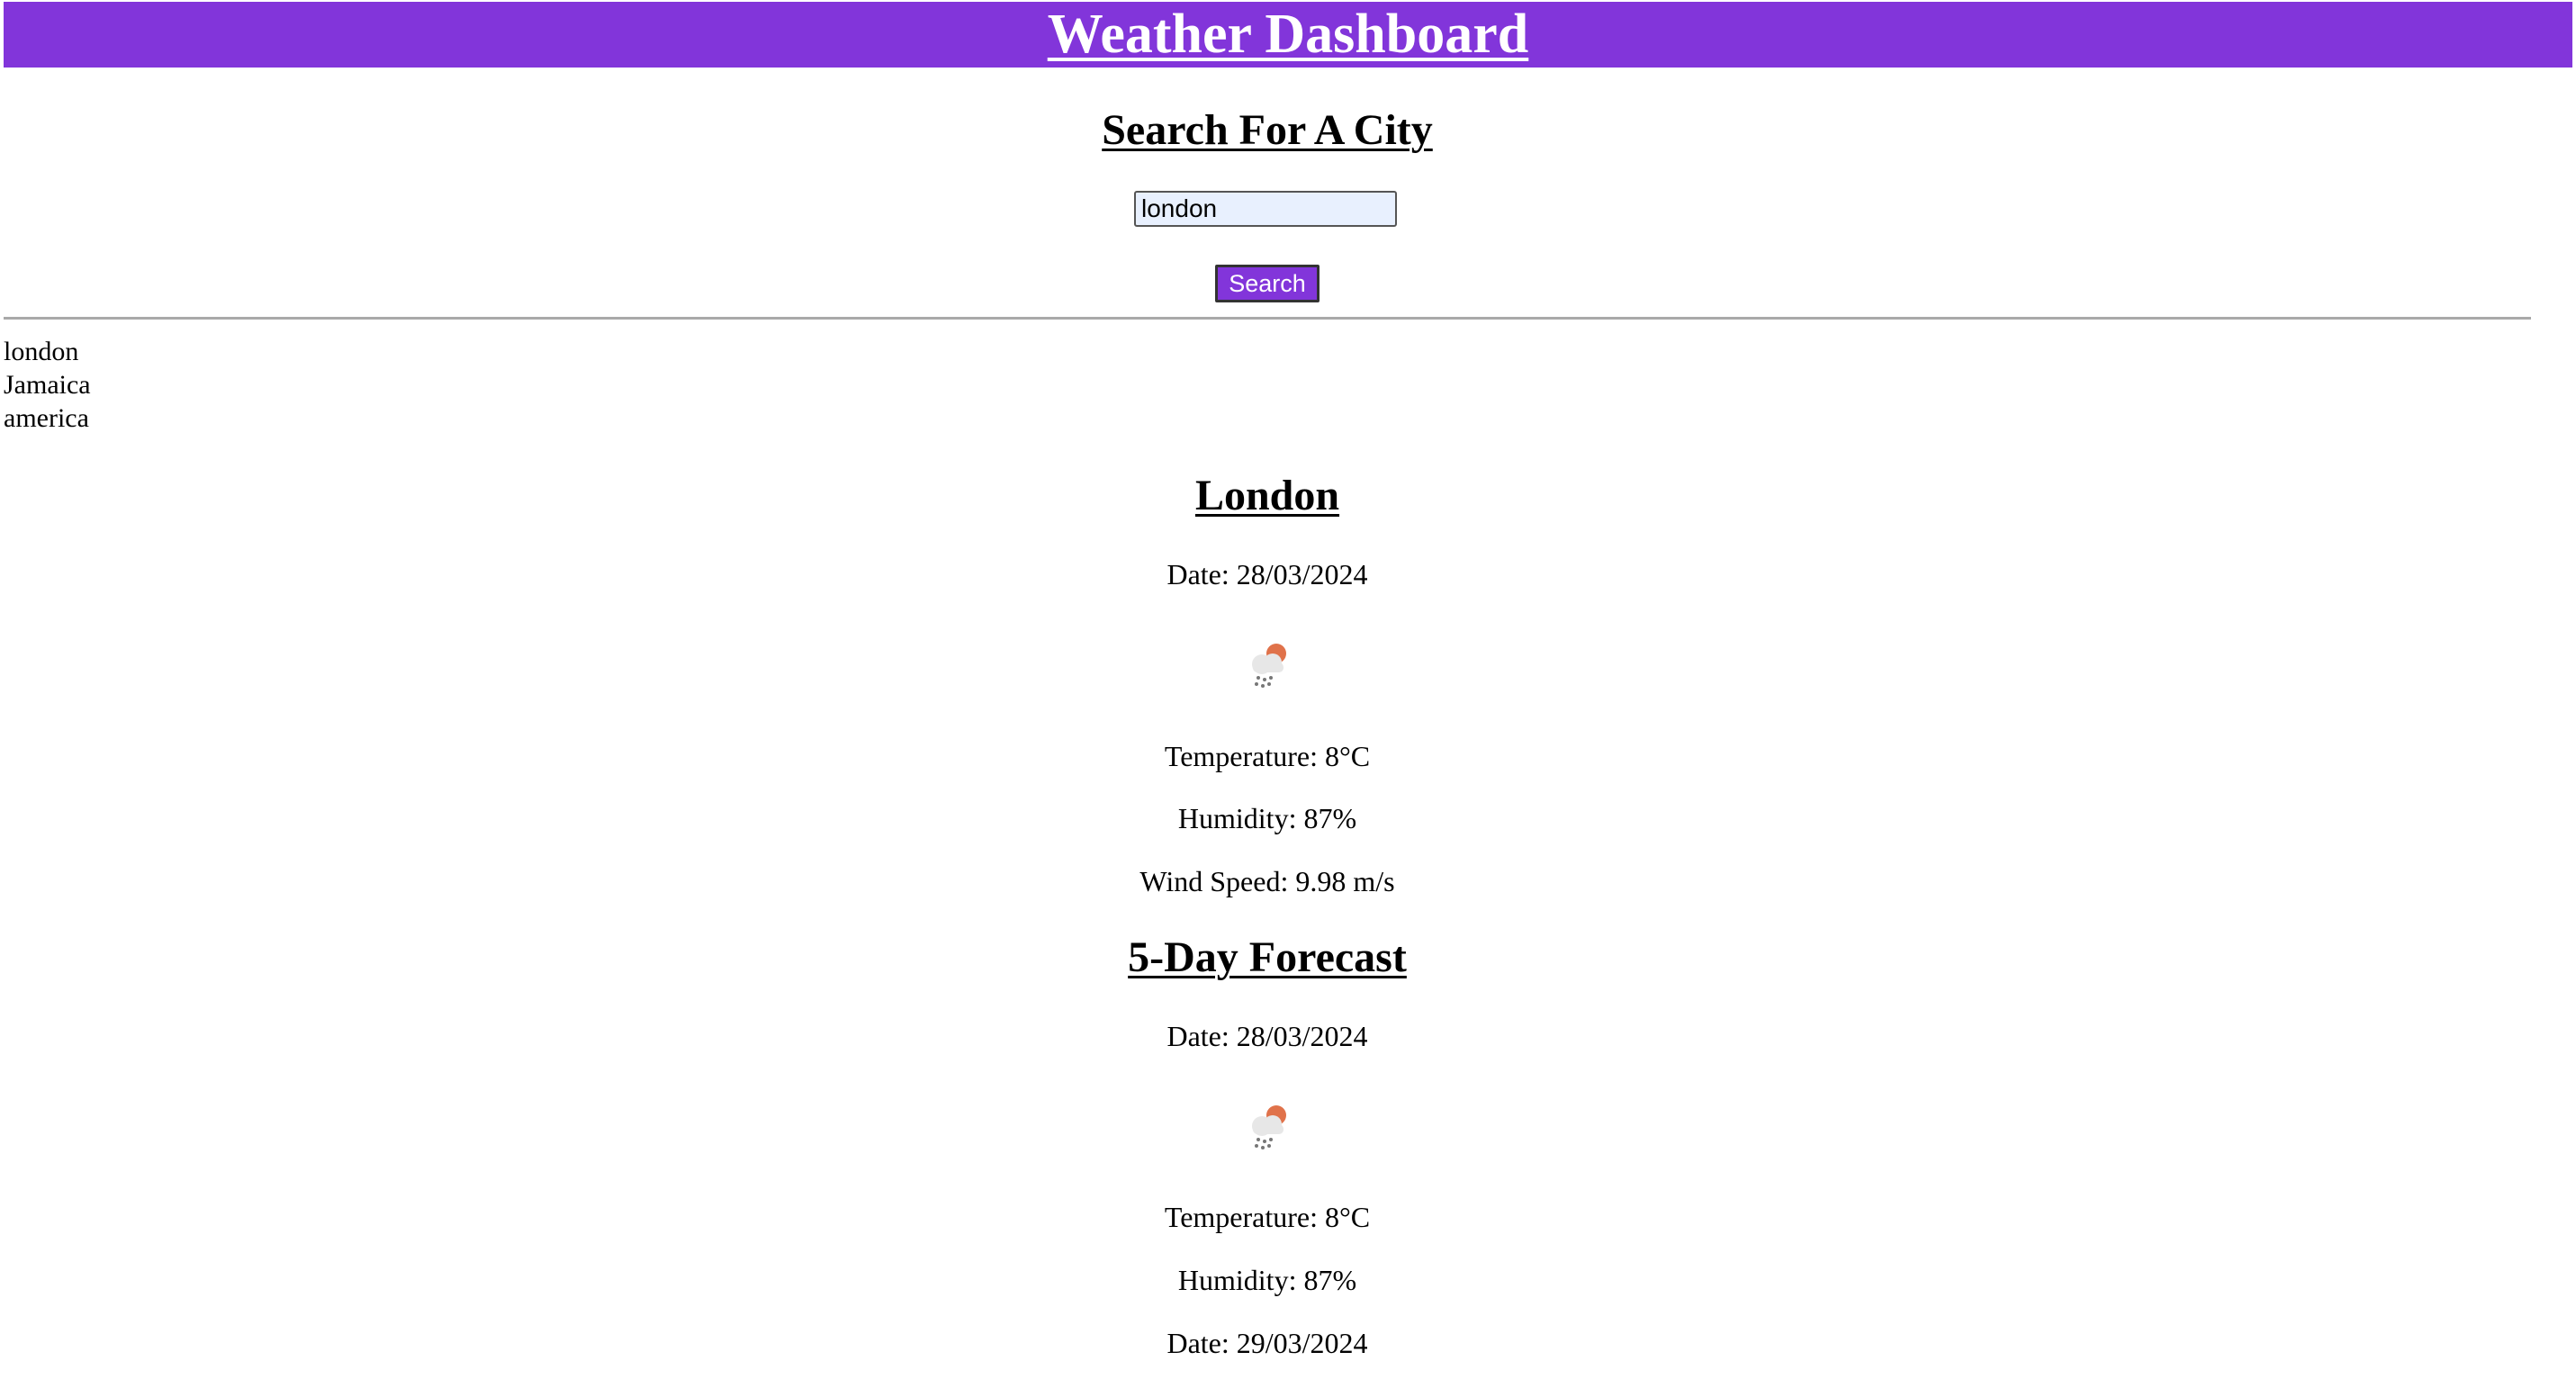  I want to click on page-title: Weather Dashboard, so click(1288, 35).